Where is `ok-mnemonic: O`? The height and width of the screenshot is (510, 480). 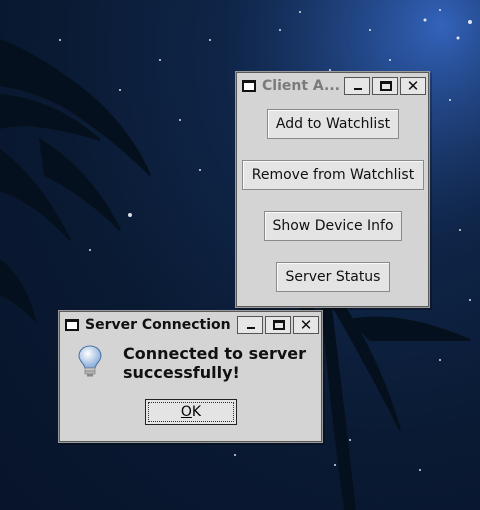
ok-mnemonic: O is located at coordinates (186, 412).